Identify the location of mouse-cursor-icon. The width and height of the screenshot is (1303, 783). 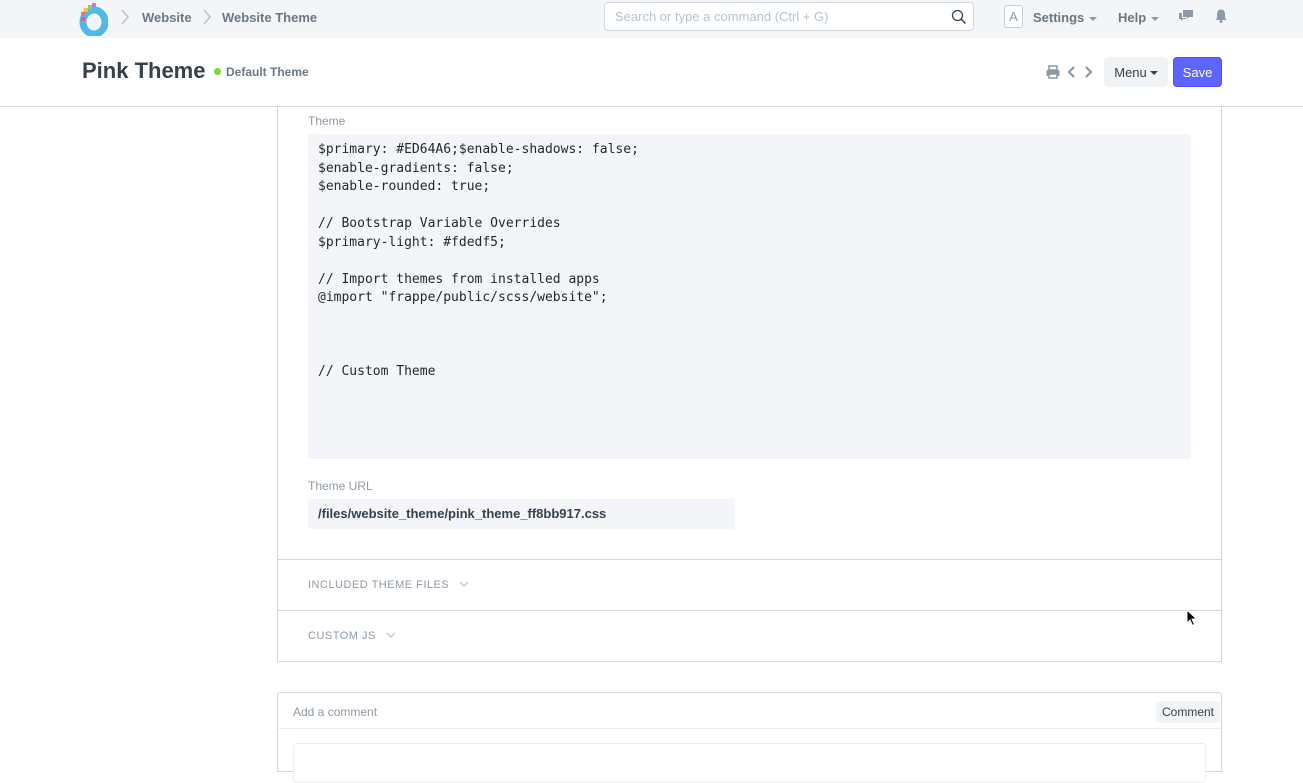
(1192, 618).